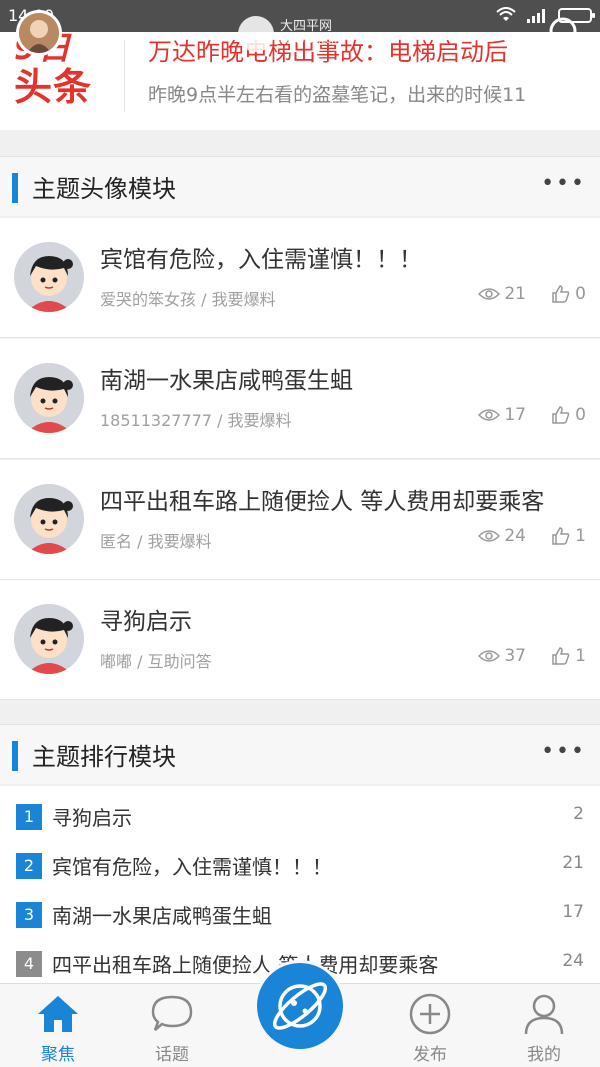 The image size is (600, 1067). I want to click on discover-button, so click(300, 1006).